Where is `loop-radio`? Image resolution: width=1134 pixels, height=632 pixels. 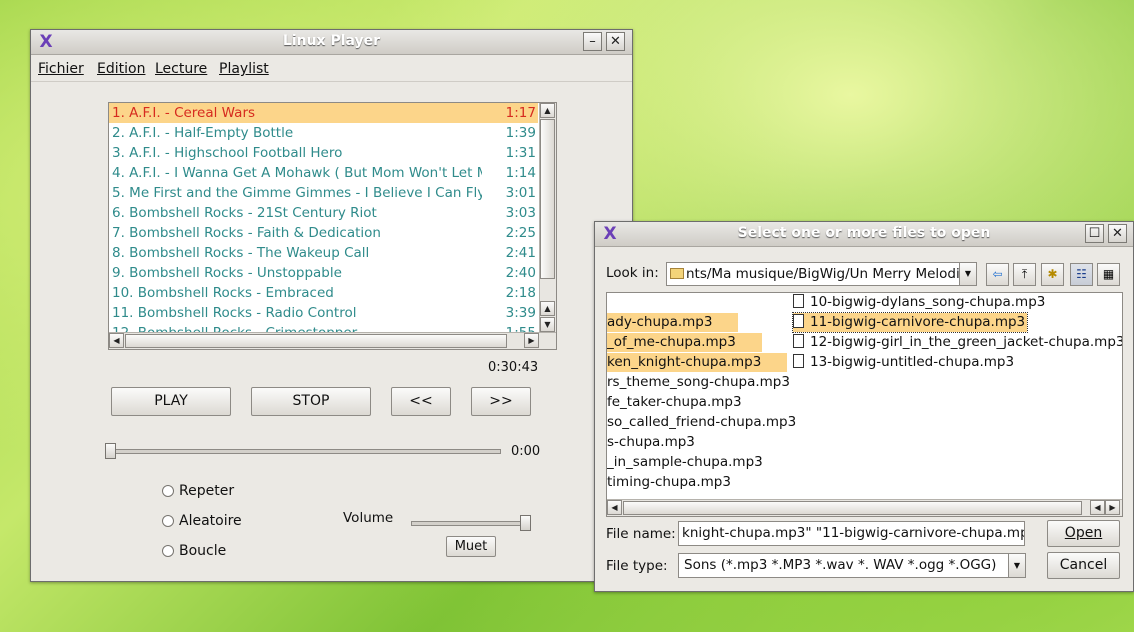
loop-radio is located at coordinates (168, 551).